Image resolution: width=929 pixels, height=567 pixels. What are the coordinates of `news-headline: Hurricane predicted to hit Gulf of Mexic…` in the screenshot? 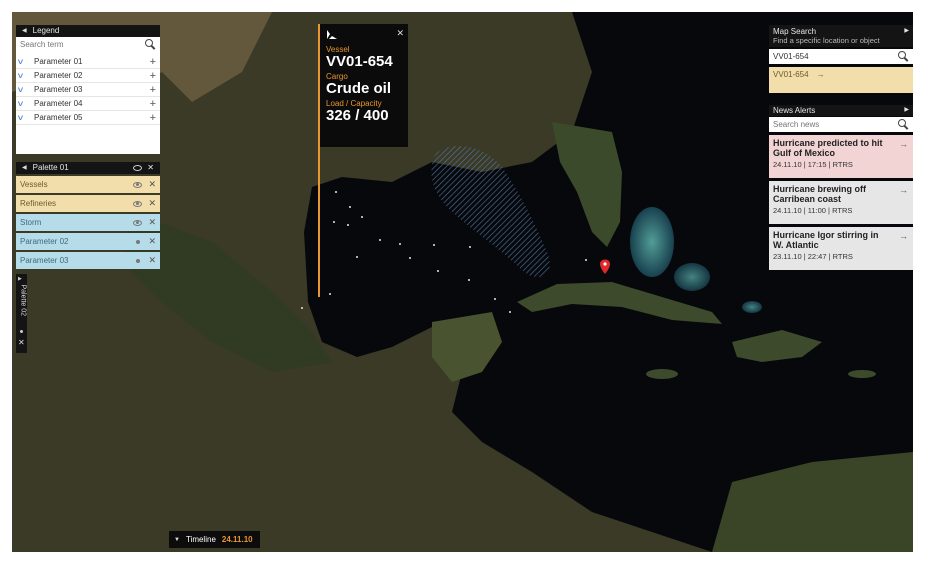 It's located at (828, 148).